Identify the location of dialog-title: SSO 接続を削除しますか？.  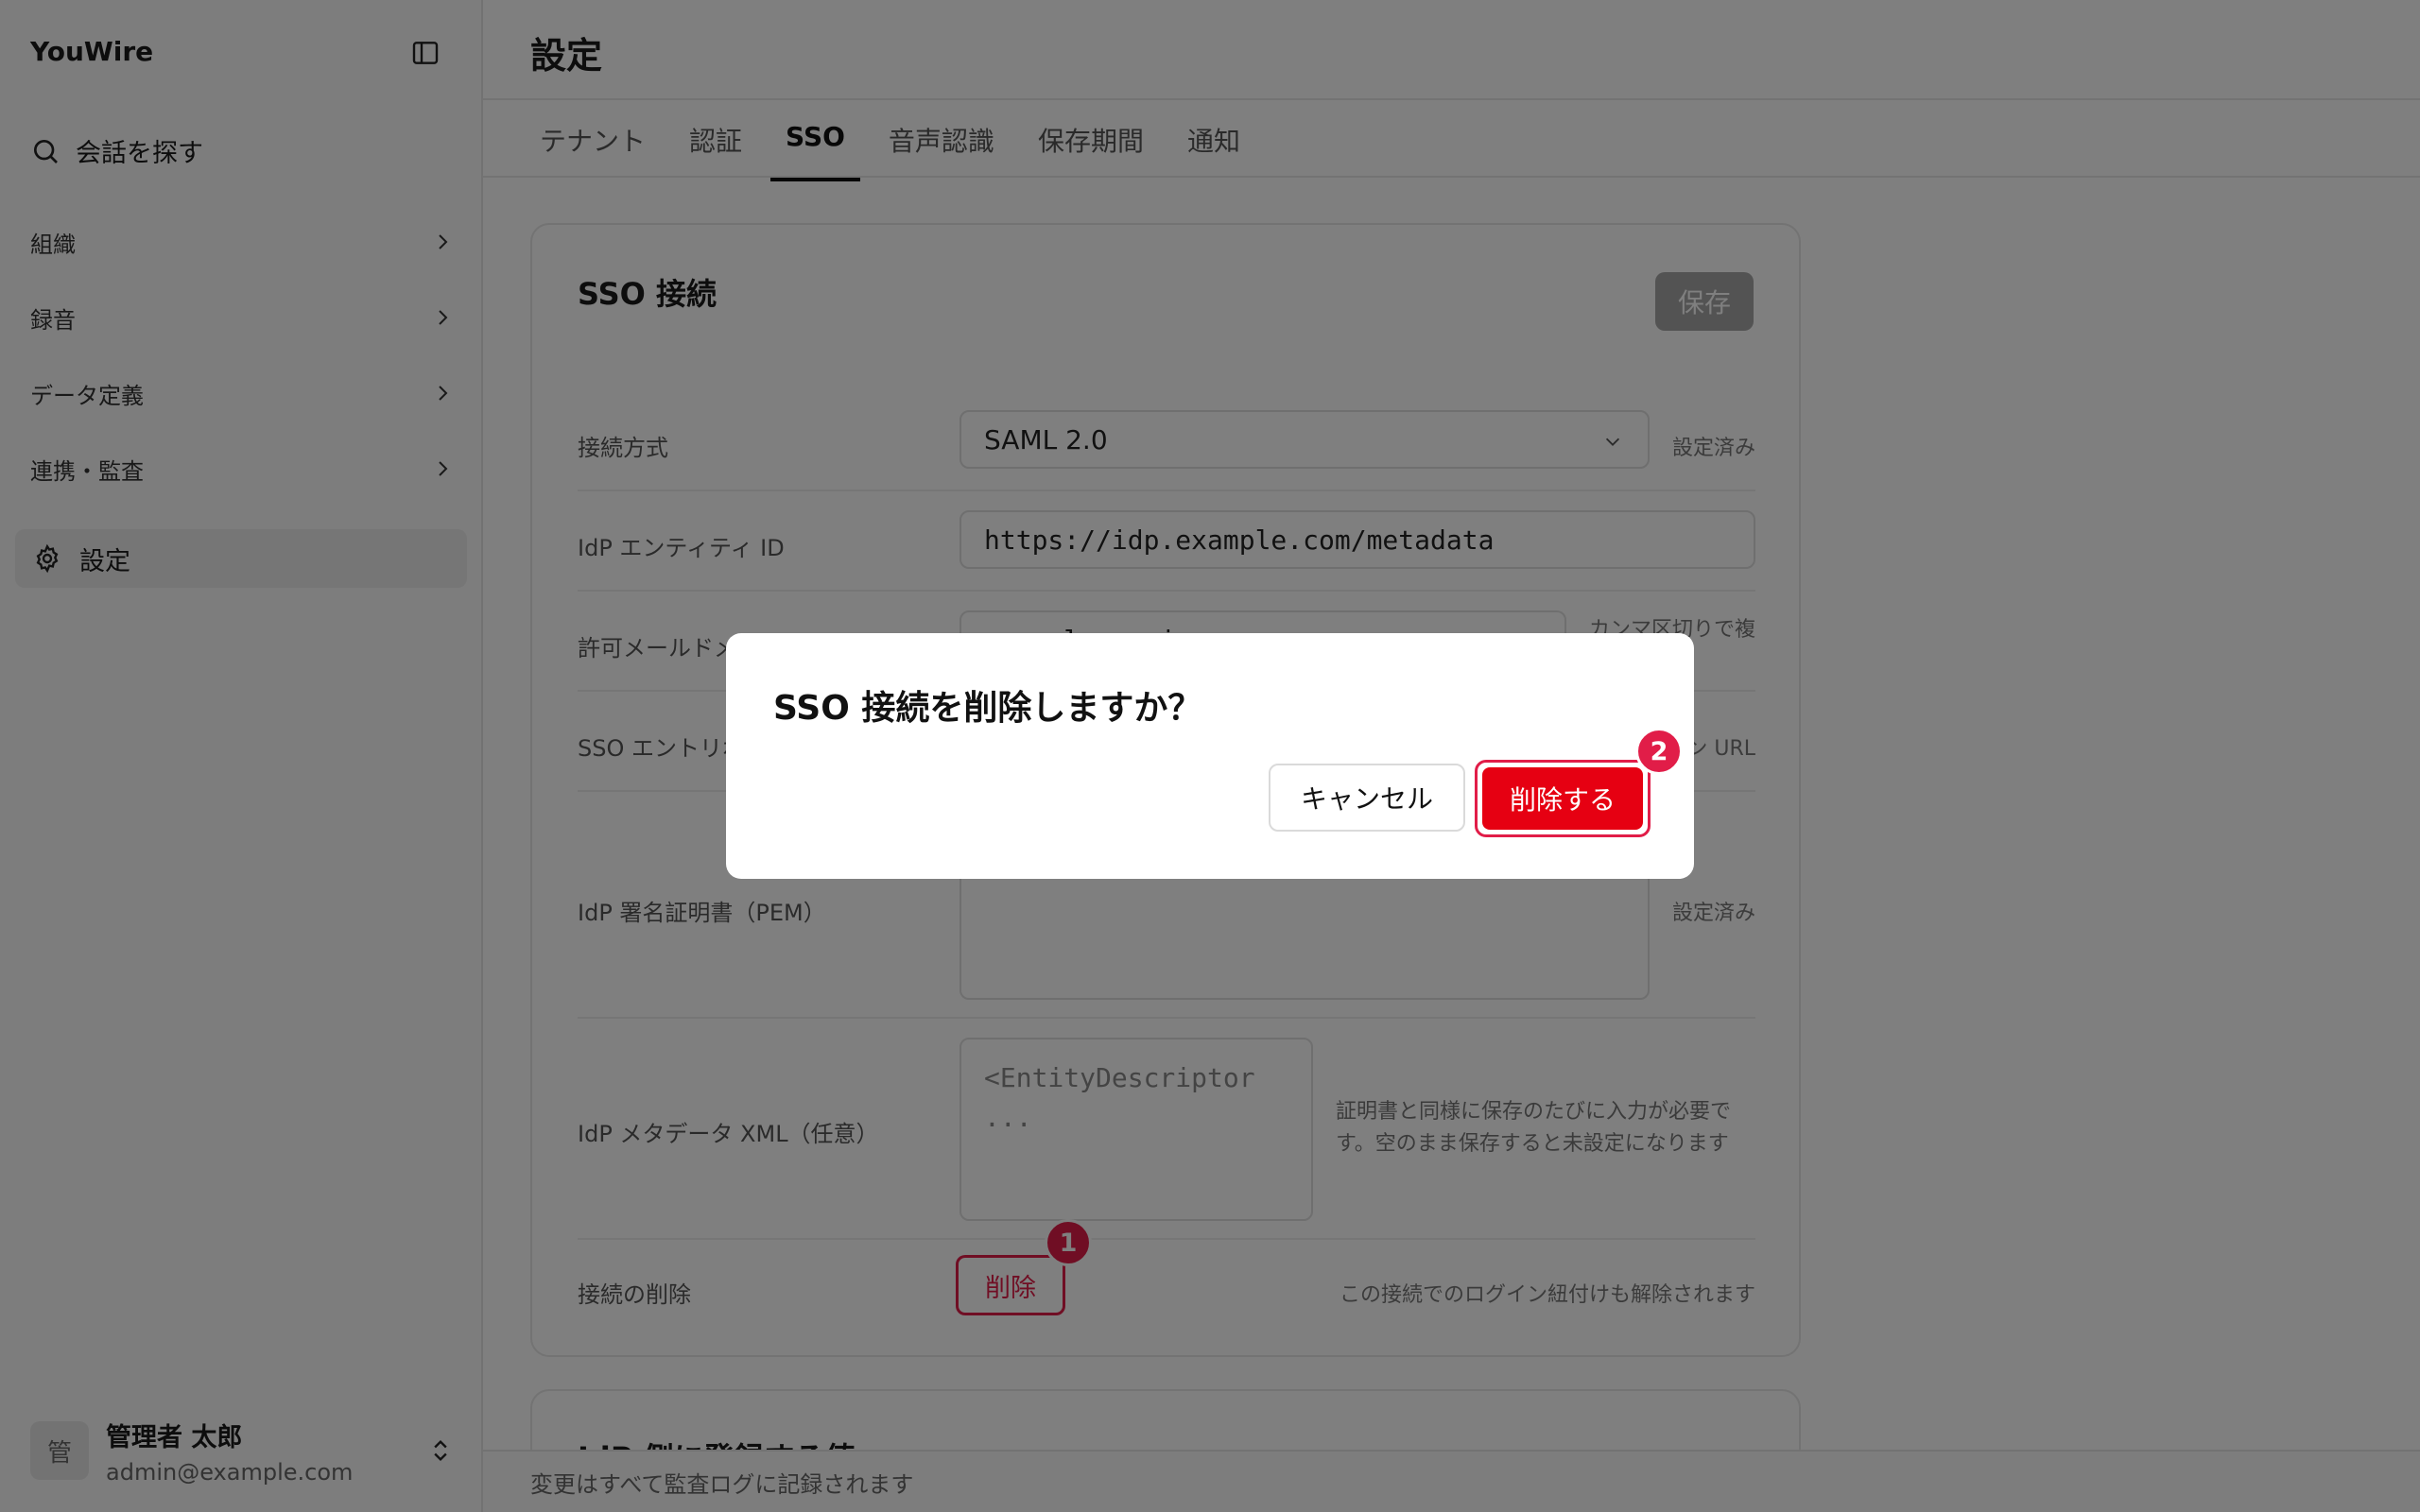
(987, 708).